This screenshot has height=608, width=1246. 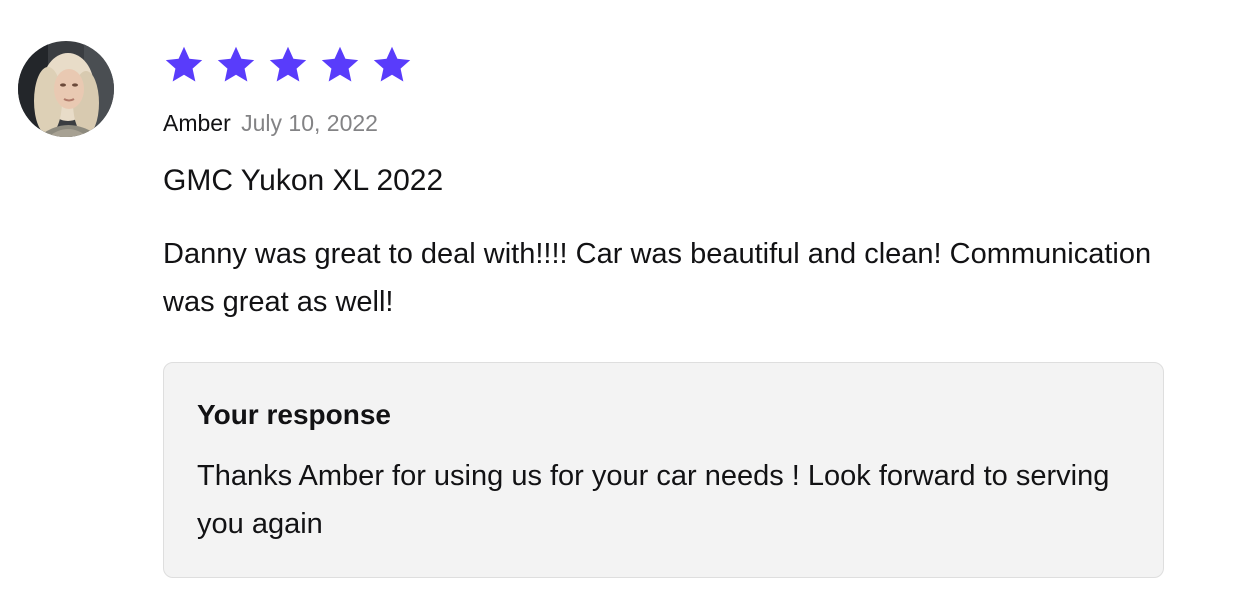 I want to click on avatar, so click(x=66, y=89).